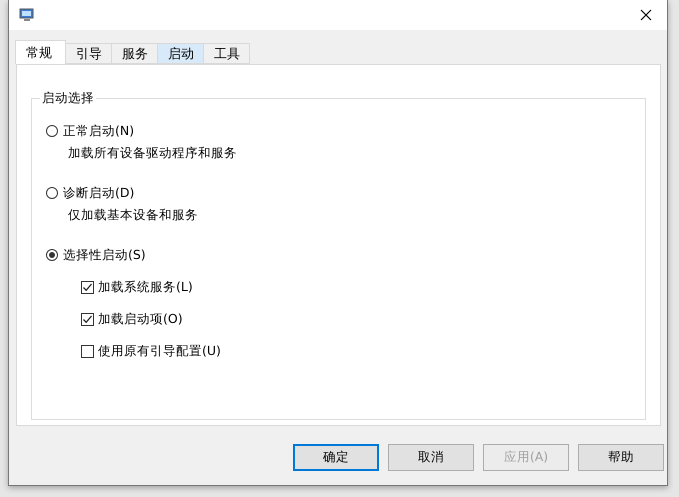  What do you see at coordinates (133, 215) in the screenshot?
I see `option-description: 仅加载基本设备和服务` at bounding box center [133, 215].